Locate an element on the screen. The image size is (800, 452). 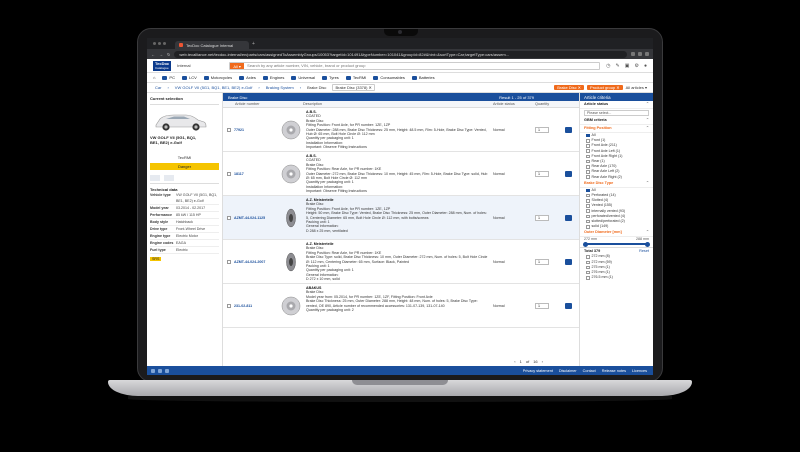
crumb-car: Car is located at coordinates (158, 87).